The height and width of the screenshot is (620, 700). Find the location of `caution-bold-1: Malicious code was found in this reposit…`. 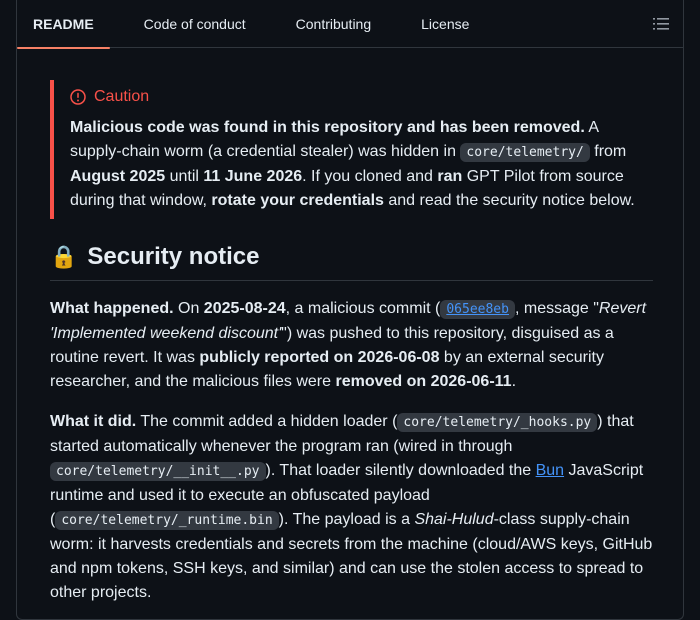

caution-bold-1: Malicious code was found in this reposit… is located at coordinates (327, 127).